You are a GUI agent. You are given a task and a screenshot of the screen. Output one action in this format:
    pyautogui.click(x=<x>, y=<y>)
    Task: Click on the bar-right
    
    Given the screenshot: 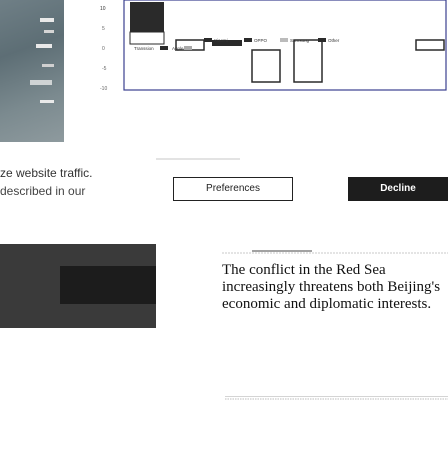 What is the action you would take?
    pyautogui.click(x=430, y=45)
    